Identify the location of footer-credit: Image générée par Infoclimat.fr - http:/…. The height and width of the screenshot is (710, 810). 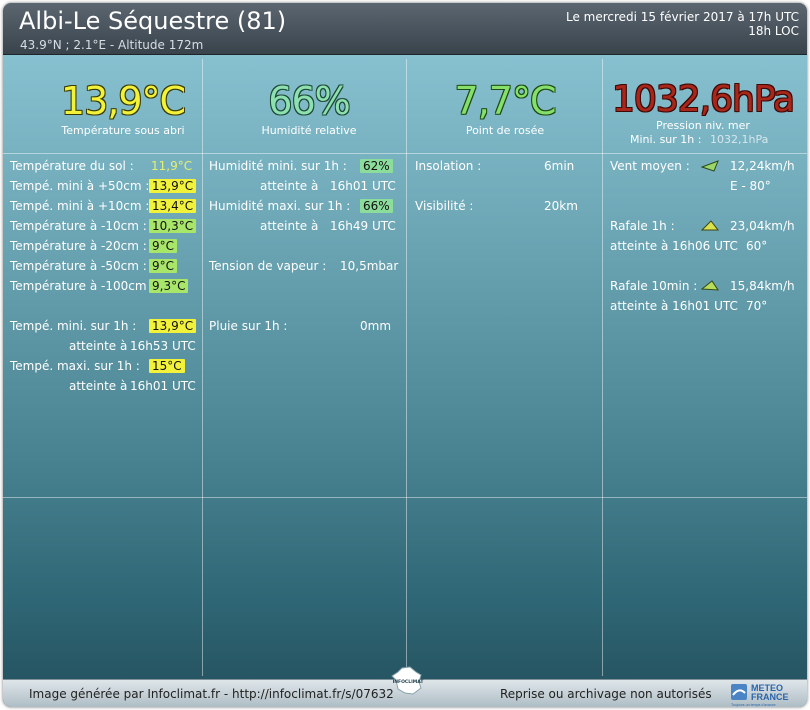
(211, 694).